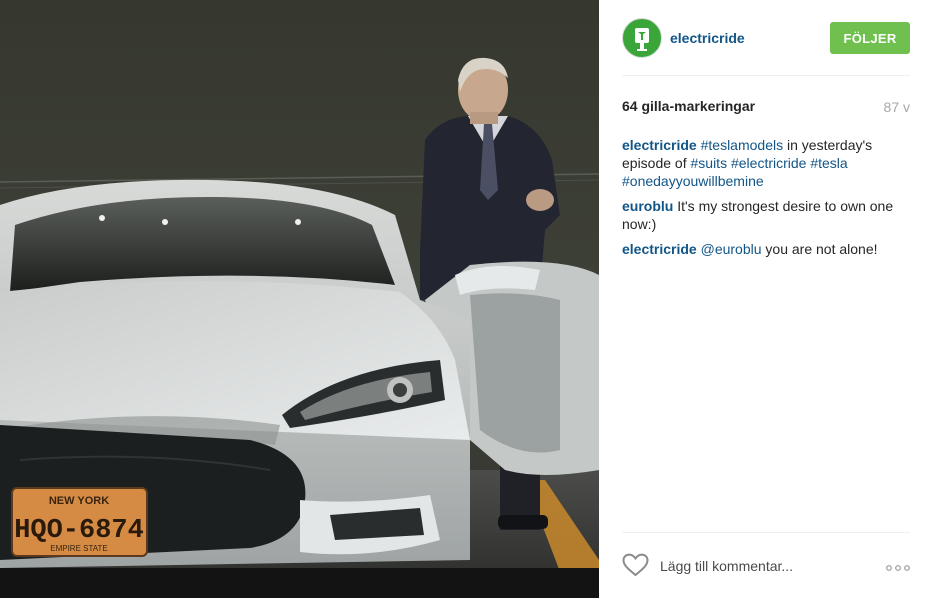  I want to click on hashtag-link: #tesla, so click(828, 163).